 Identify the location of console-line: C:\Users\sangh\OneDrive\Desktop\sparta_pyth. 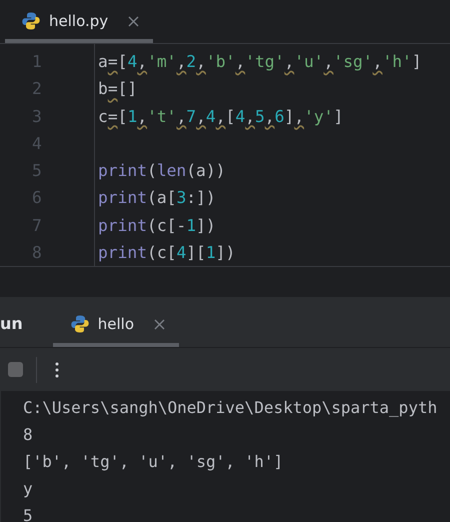
(230, 408).